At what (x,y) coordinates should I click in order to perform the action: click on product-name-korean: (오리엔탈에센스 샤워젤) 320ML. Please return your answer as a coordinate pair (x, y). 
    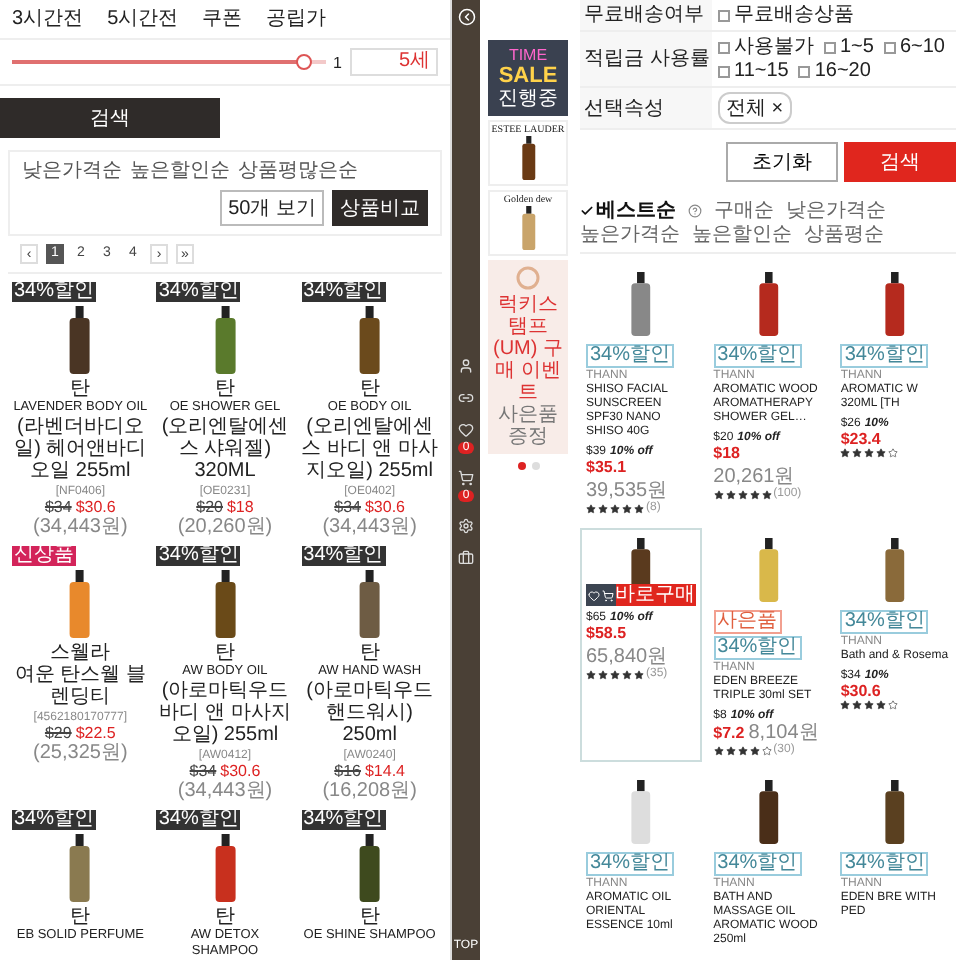
    Looking at the image, I should click on (225, 449).